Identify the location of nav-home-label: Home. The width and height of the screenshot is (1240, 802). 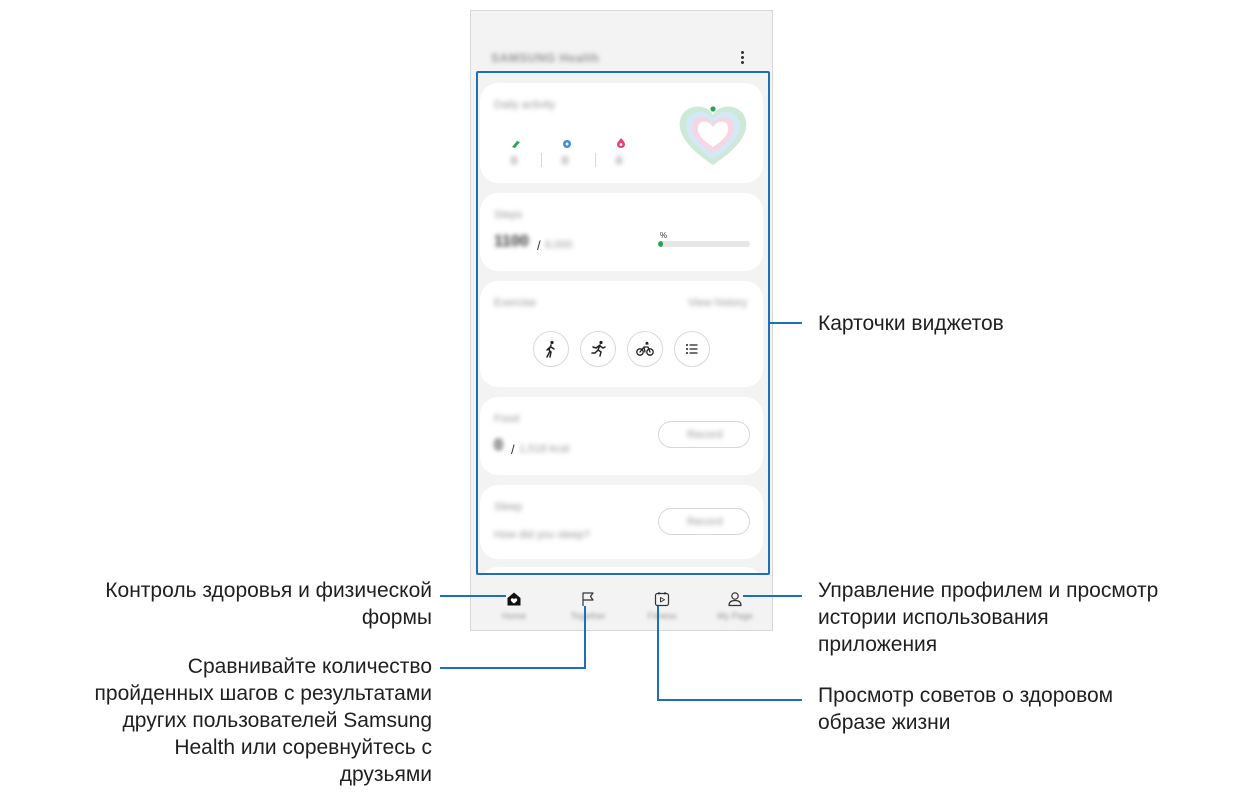
(513, 616).